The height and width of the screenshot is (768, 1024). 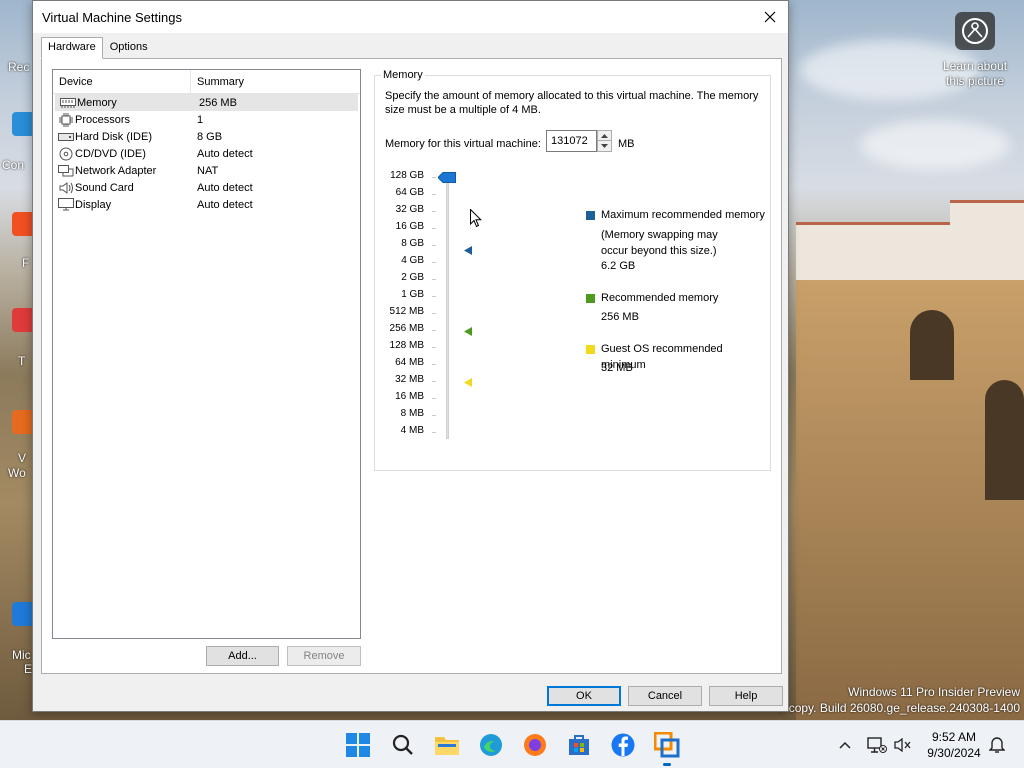 I want to click on network-status-icon, so click(x=877, y=745).